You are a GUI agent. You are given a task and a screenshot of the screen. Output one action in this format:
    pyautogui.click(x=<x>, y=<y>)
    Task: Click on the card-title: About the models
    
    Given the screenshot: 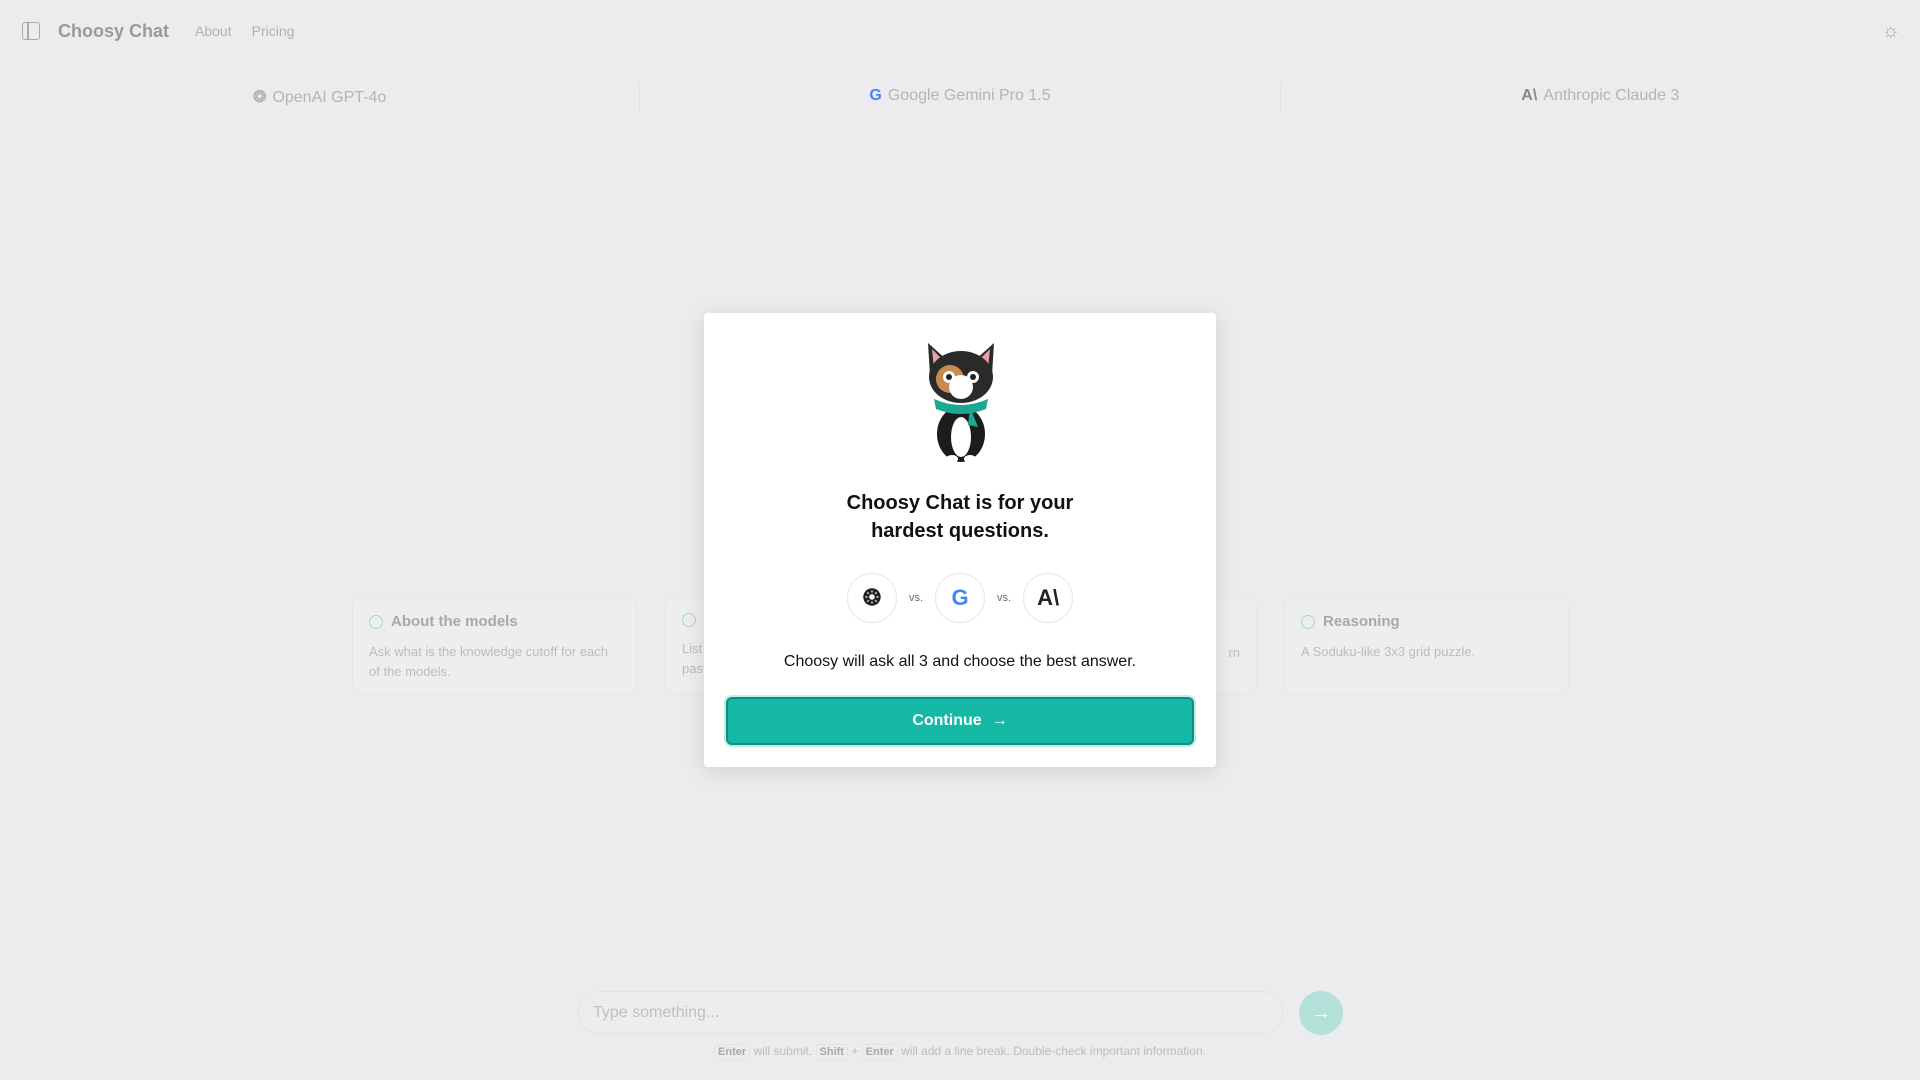 What is the action you would take?
    pyautogui.click(x=454, y=621)
    